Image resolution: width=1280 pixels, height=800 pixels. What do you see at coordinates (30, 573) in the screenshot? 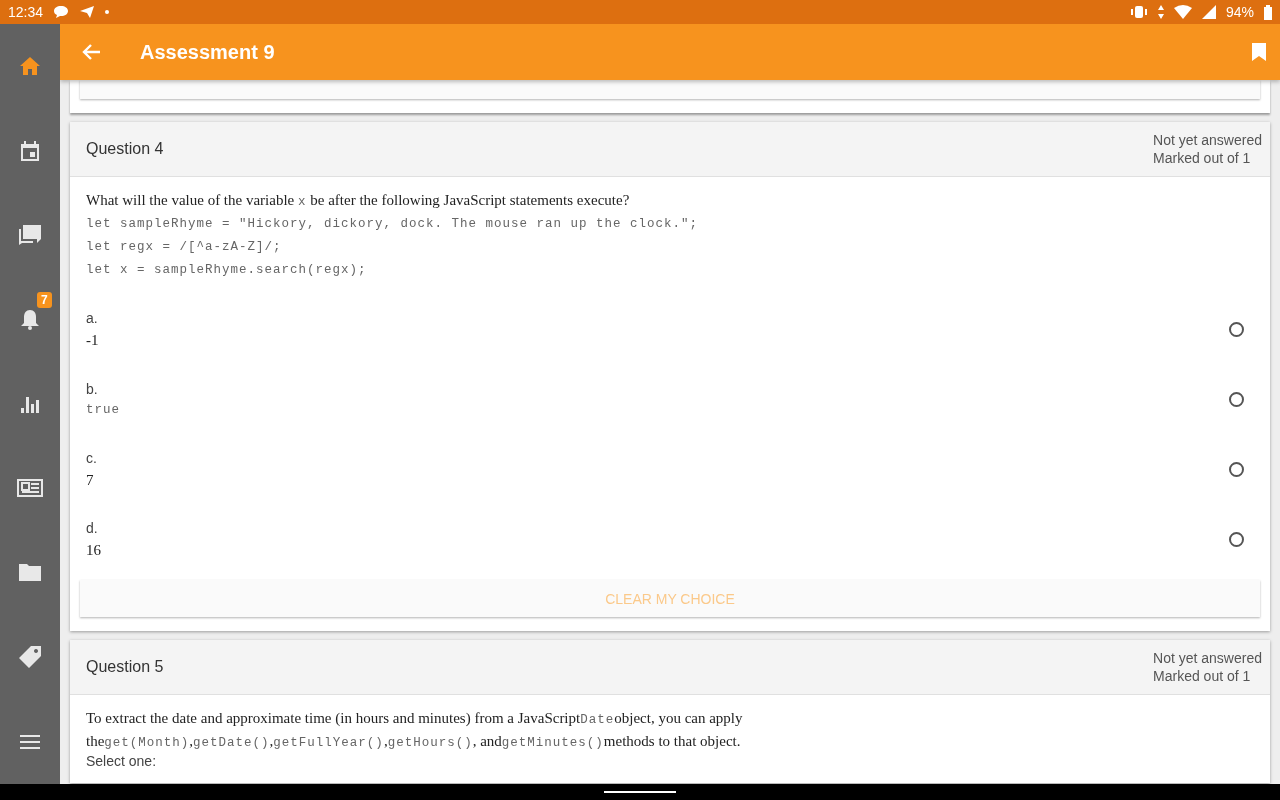
I see `folder-icon` at bounding box center [30, 573].